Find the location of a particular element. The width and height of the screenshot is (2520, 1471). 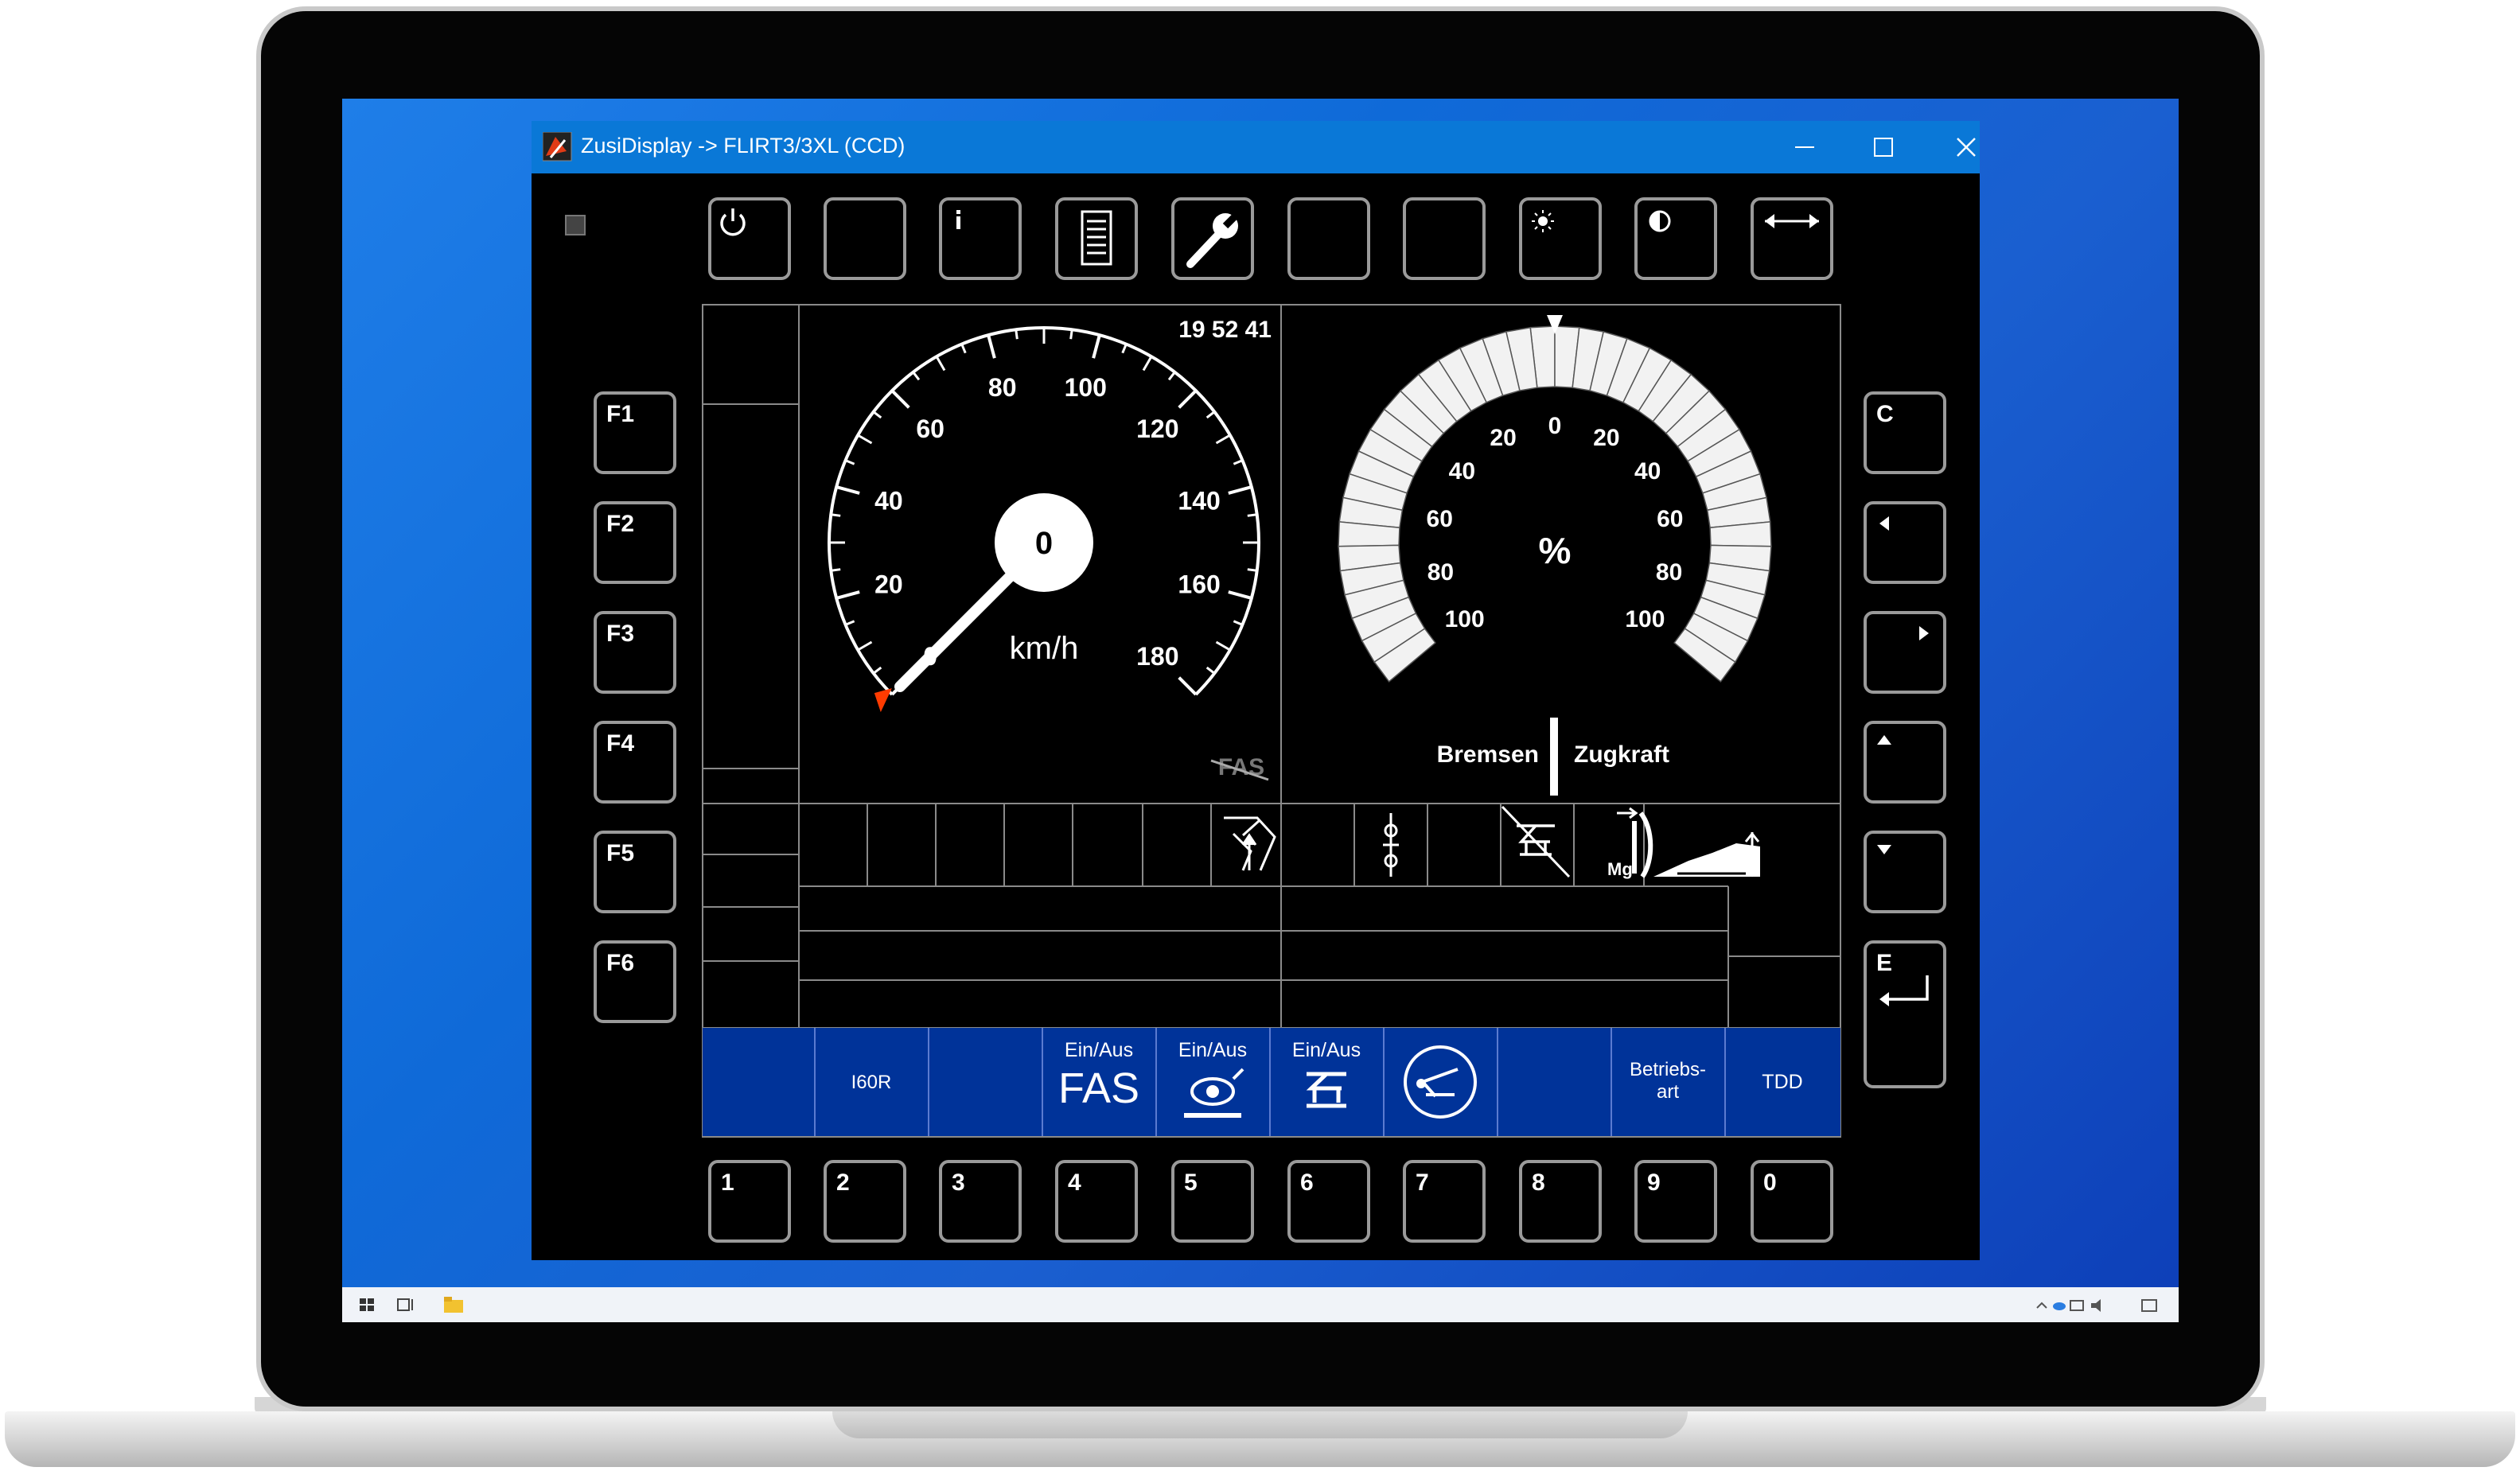

window-title: ZusiDisplay -> FLIRT3/3XL (CCD) is located at coordinates (743, 146).